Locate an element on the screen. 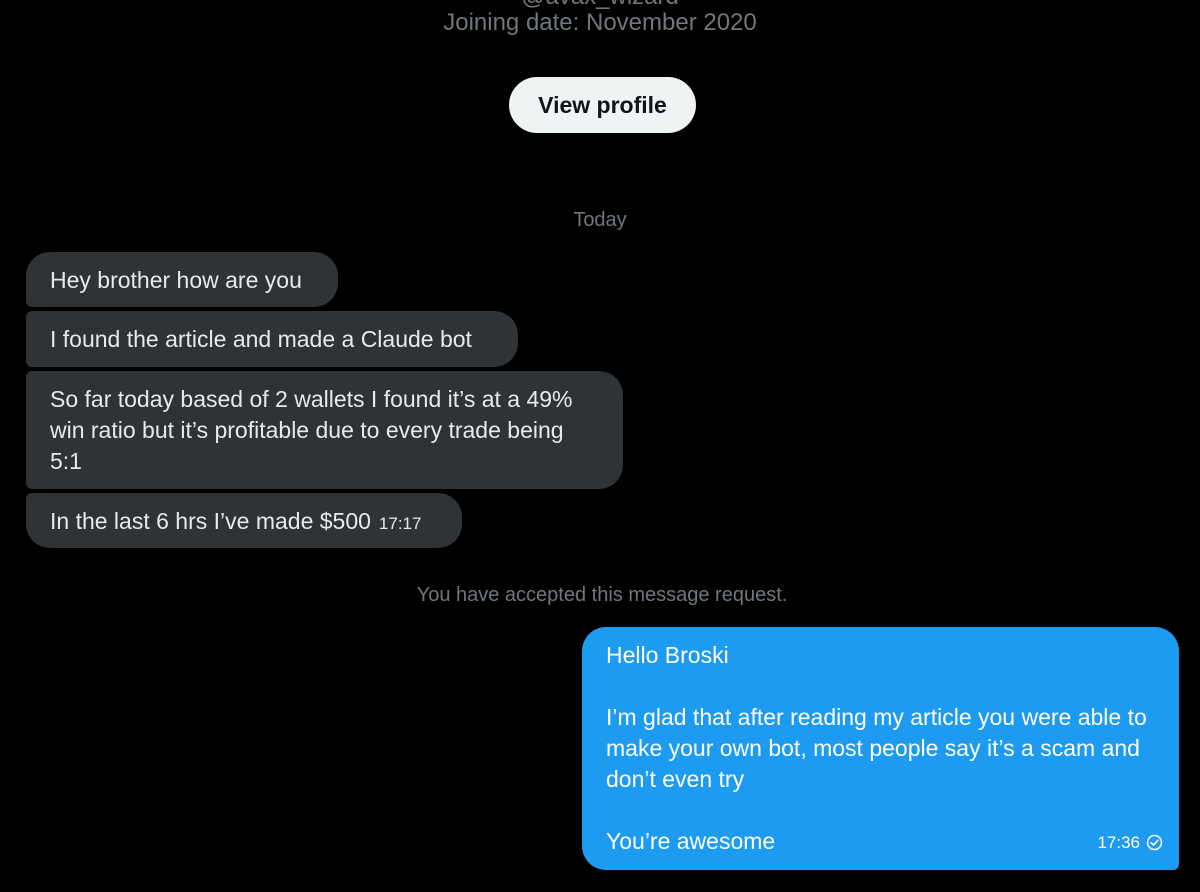 The height and width of the screenshot is (892, 1200). message-text-closing: You’re awesome is located at coordinates (691, 841).